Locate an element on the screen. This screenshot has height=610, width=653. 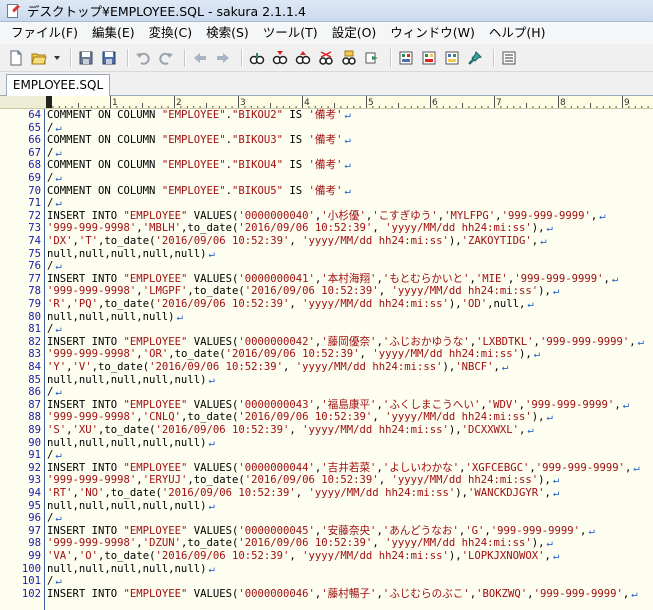
string-literal: '備考' is located at coordinates (325, 190).